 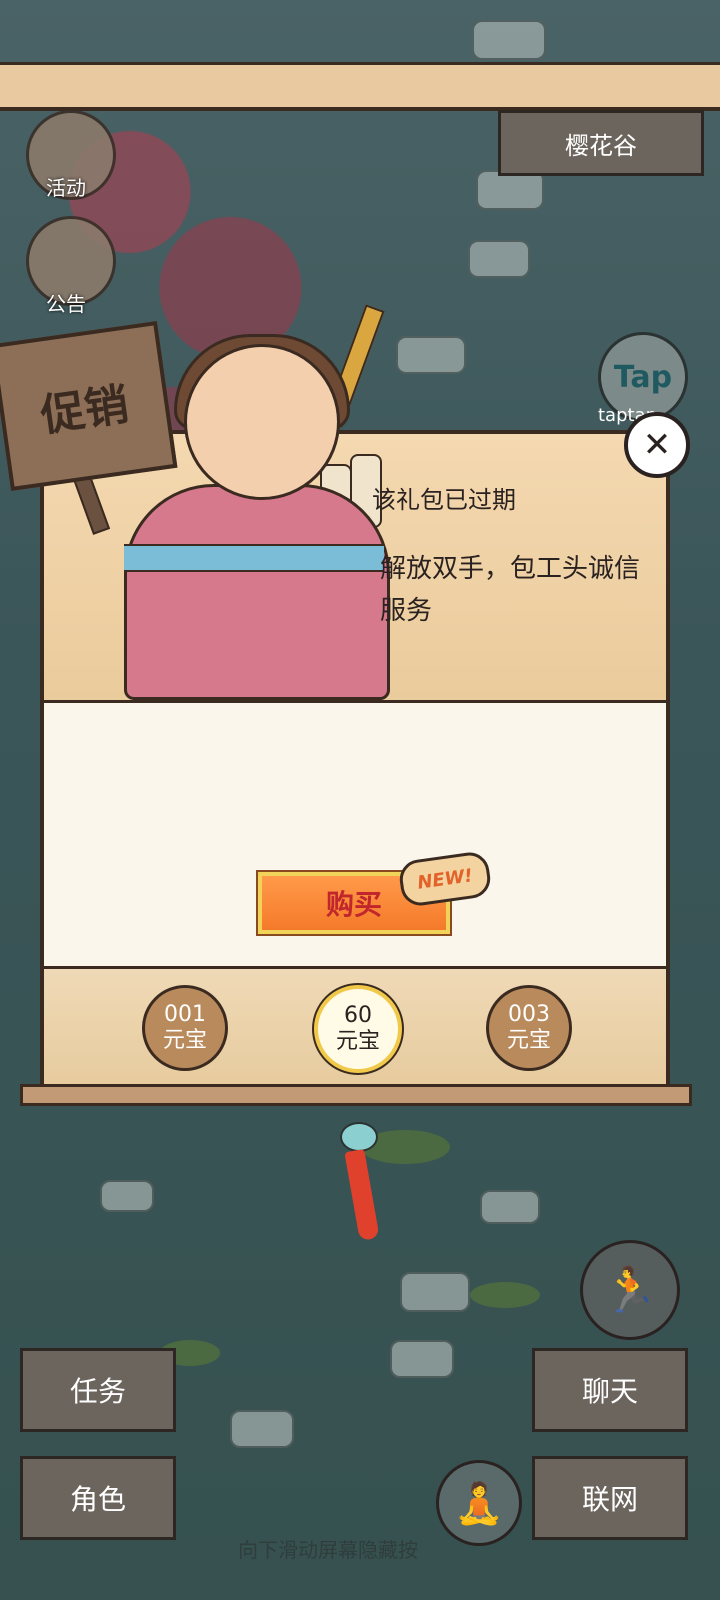 I want to click on option-001: 001 元宝, so click(x=185, y=1028).